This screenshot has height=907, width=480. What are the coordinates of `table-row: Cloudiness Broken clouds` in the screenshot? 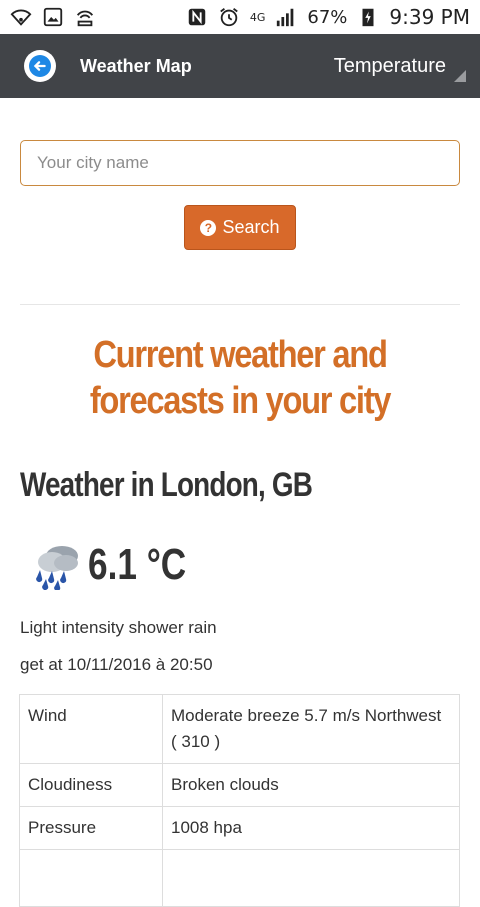 It's located at (239, 785).